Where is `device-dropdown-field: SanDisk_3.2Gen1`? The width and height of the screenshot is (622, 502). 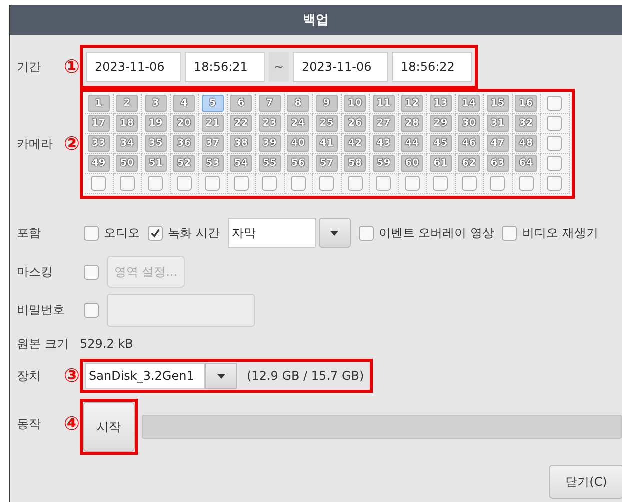
device-dropdown-field: SanDisk_3.2Gen1 is located at coordinates (145, 376).